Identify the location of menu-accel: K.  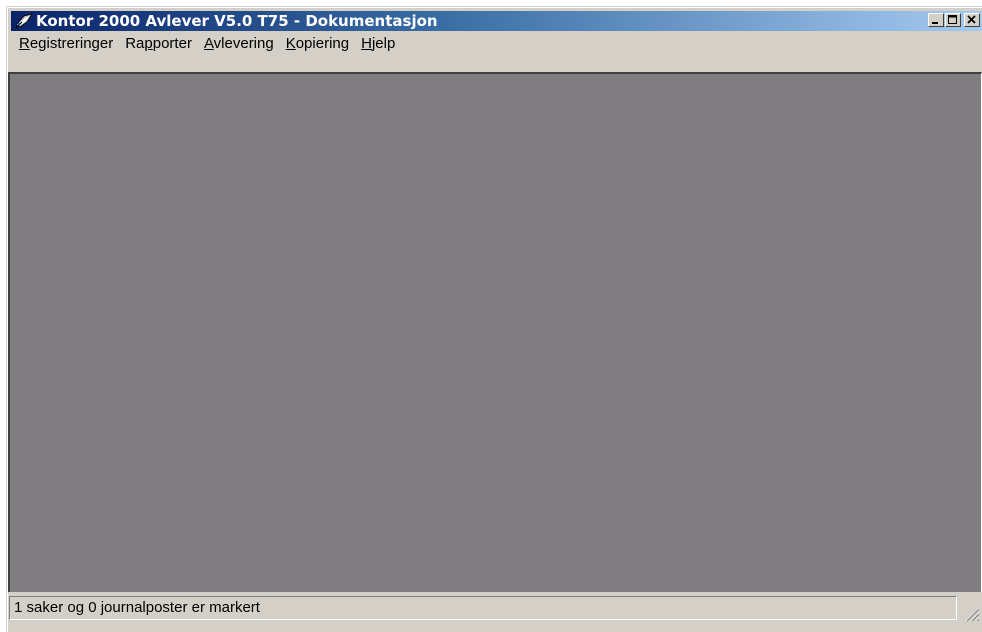
(290, 43).